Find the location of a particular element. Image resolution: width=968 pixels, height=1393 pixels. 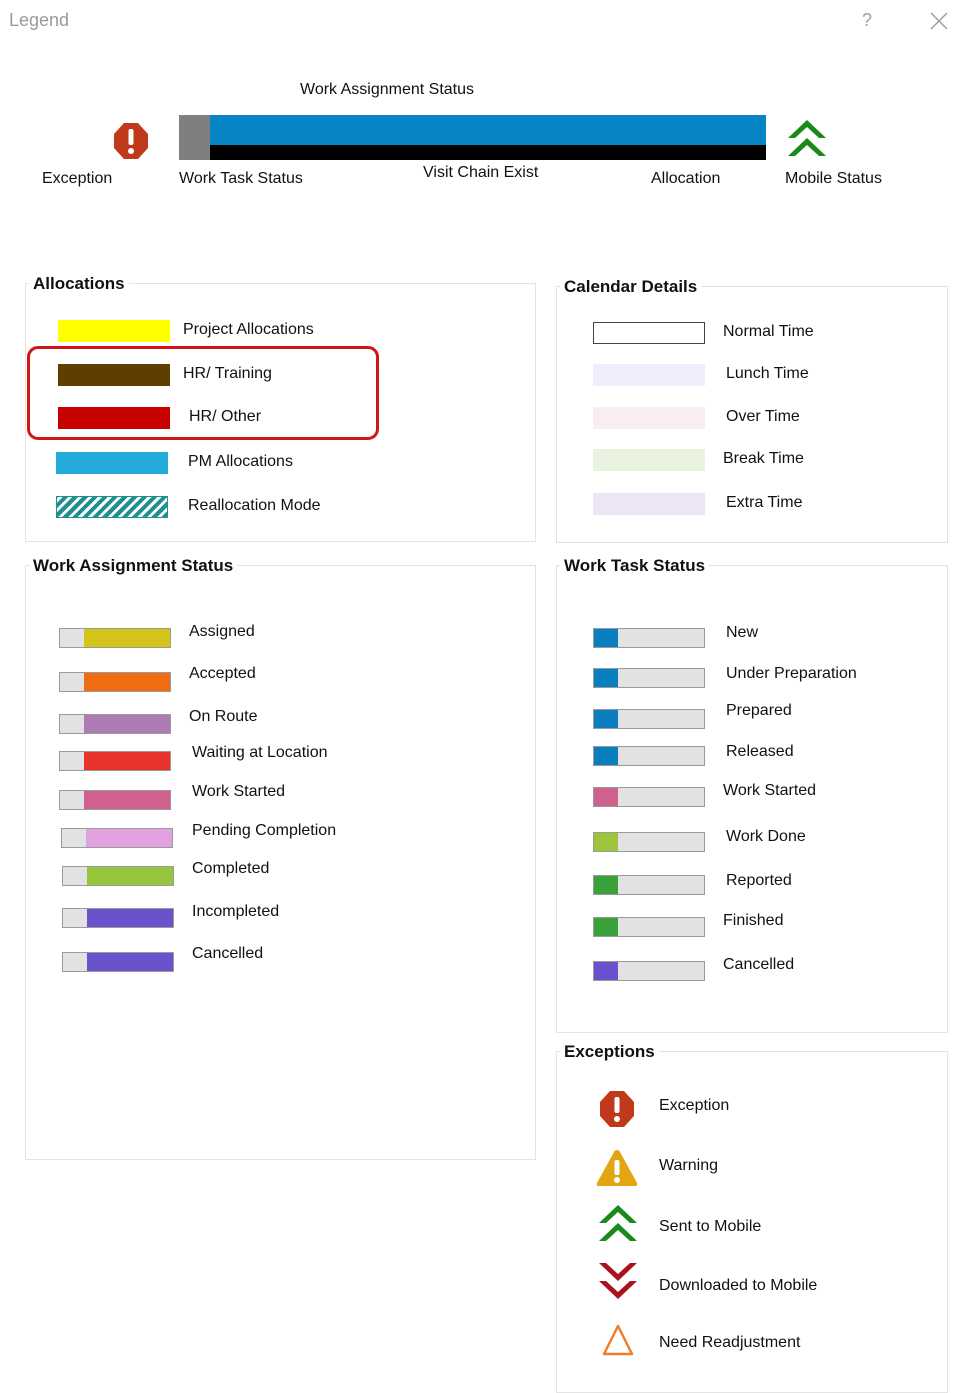

warning-icon is located at coordinates (617, 1168).